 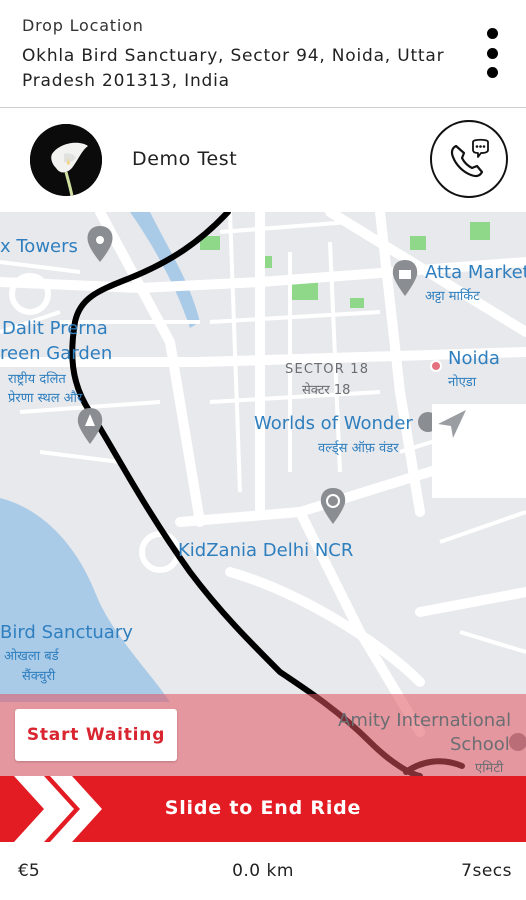 What do you see at coordinates (39, 676) in the screenshot?
I see `map-label-bird-sanctuary-hindi-2: सैंक्चुरी` at bounding box center [39, 676].